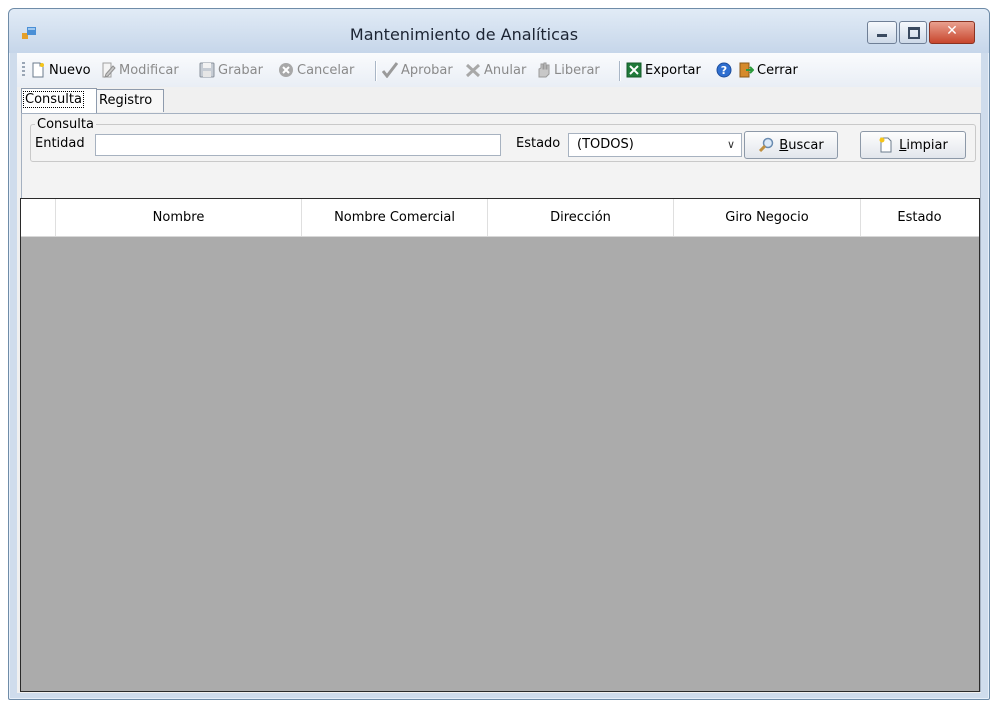  I want to click on excel-icon, so click(634, 70).